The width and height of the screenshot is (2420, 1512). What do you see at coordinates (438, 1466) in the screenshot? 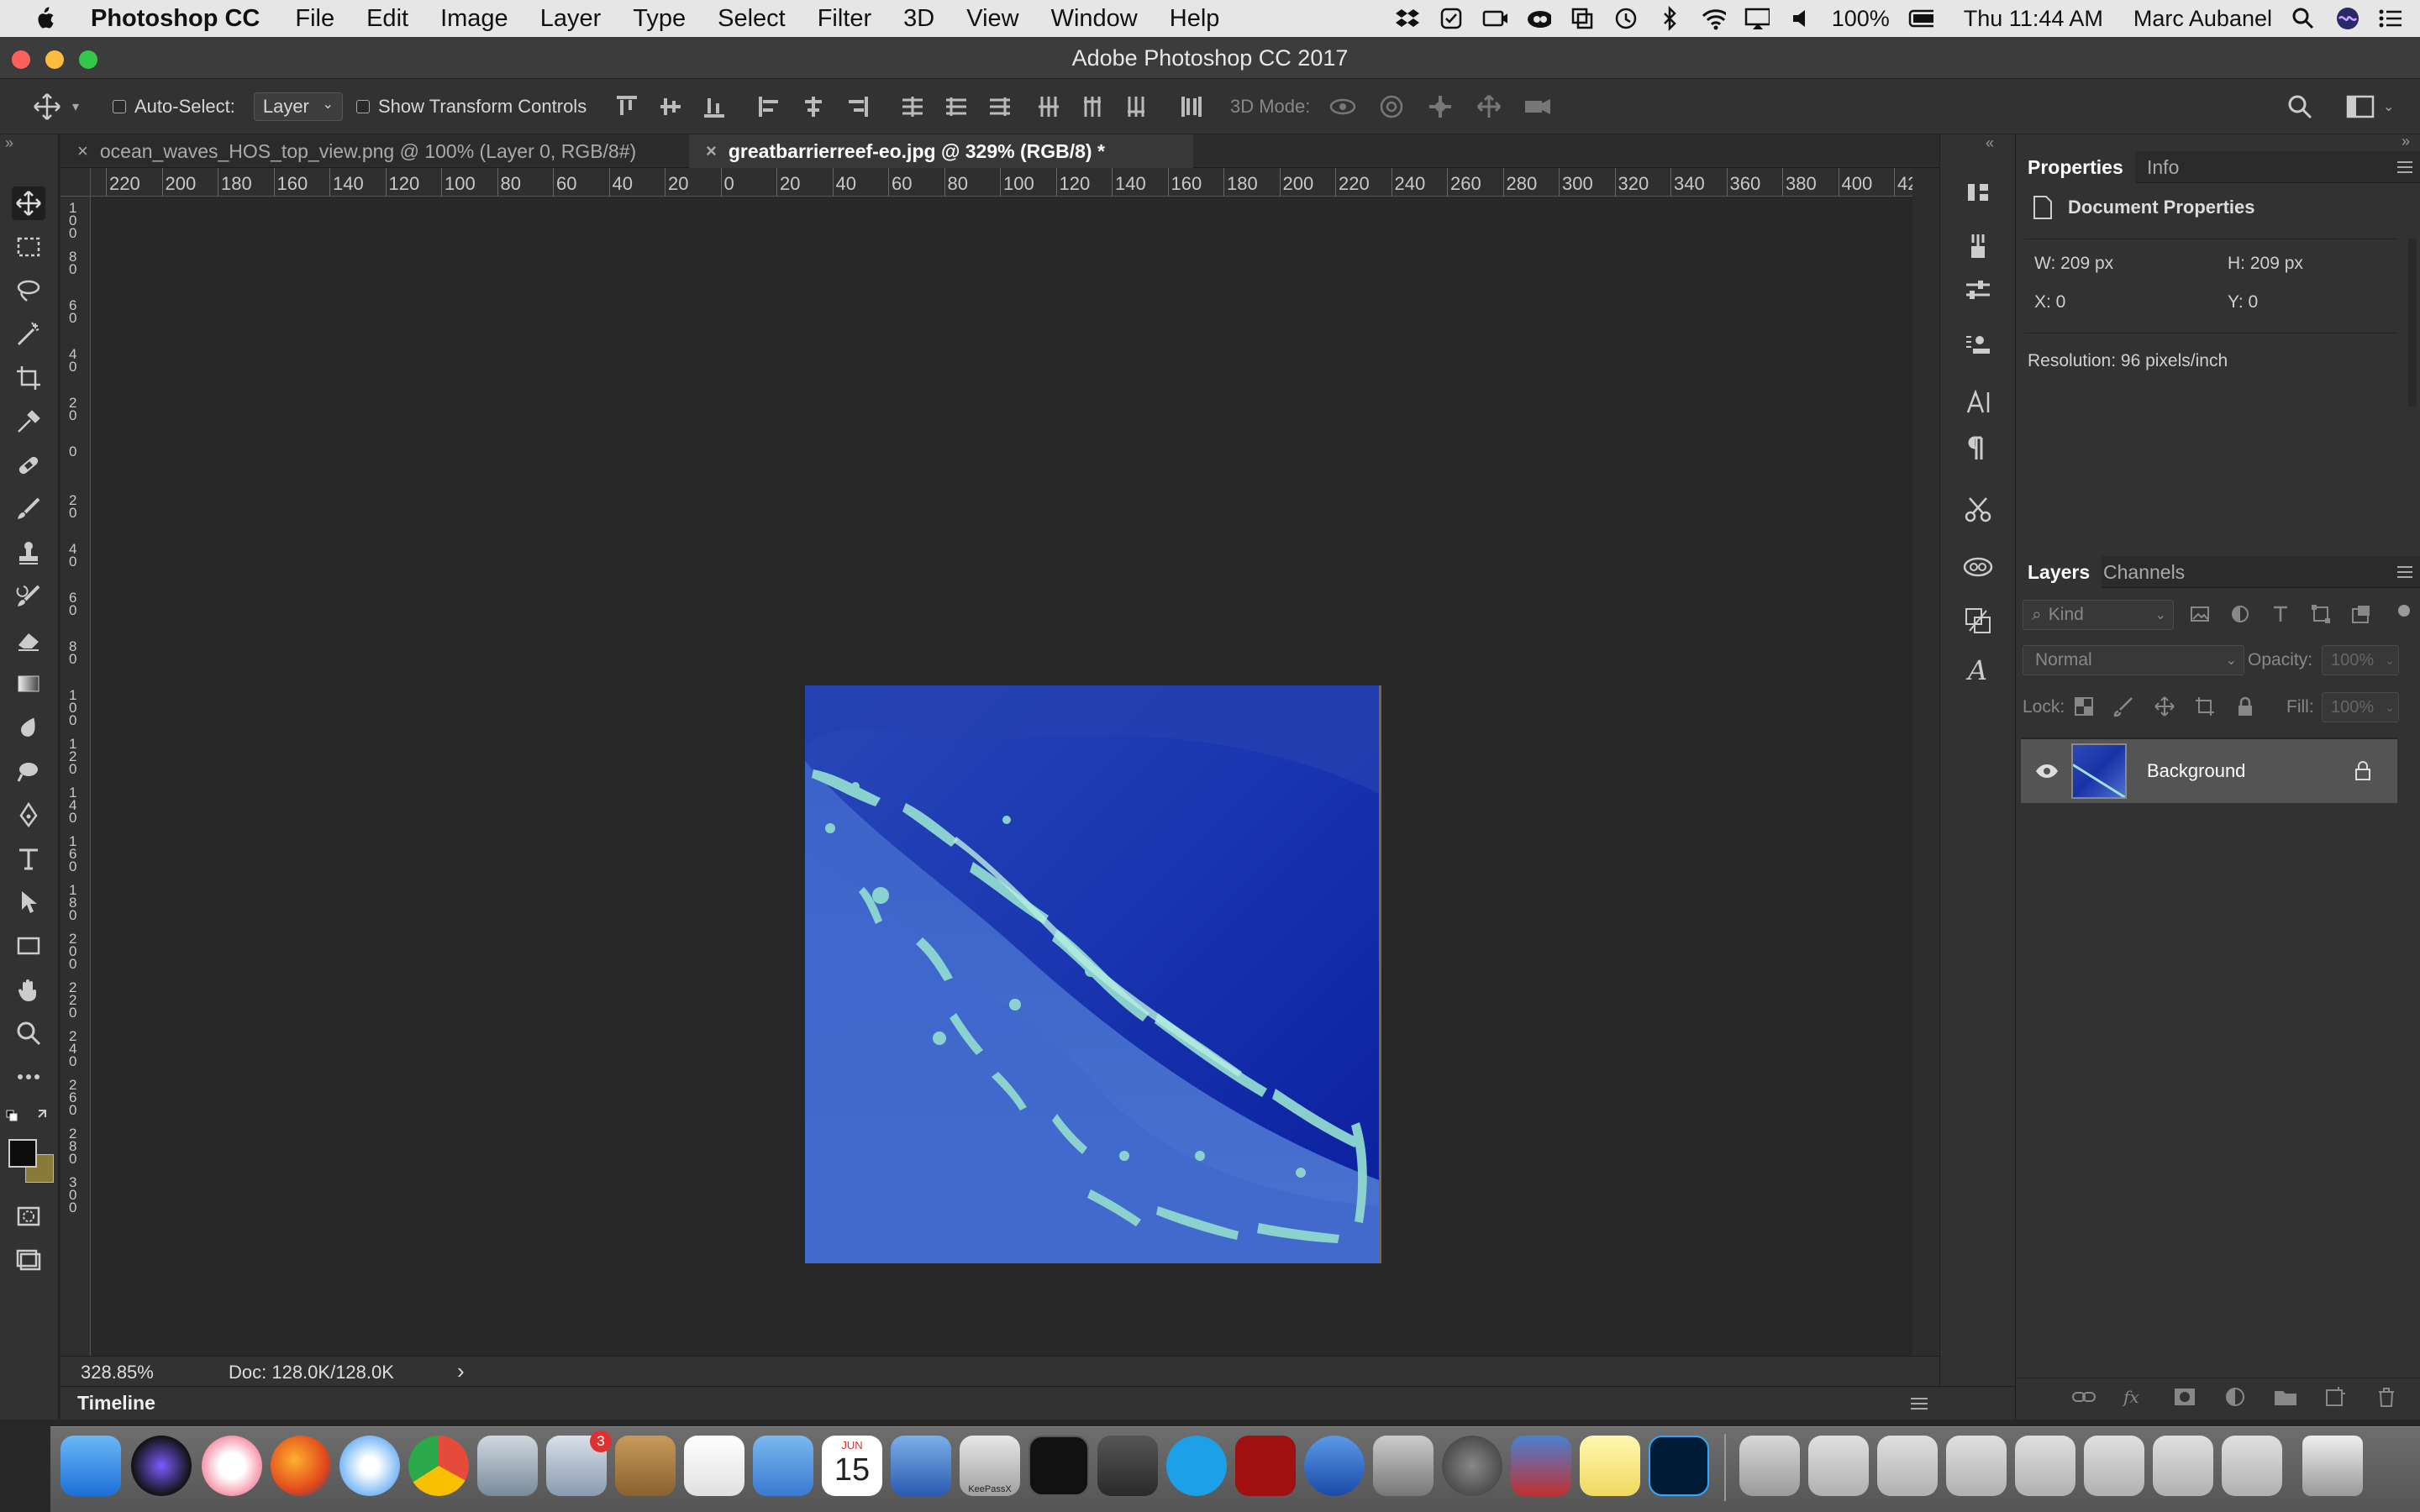
I see `chrome-dock-icon` at bounding box center [438, 1466].